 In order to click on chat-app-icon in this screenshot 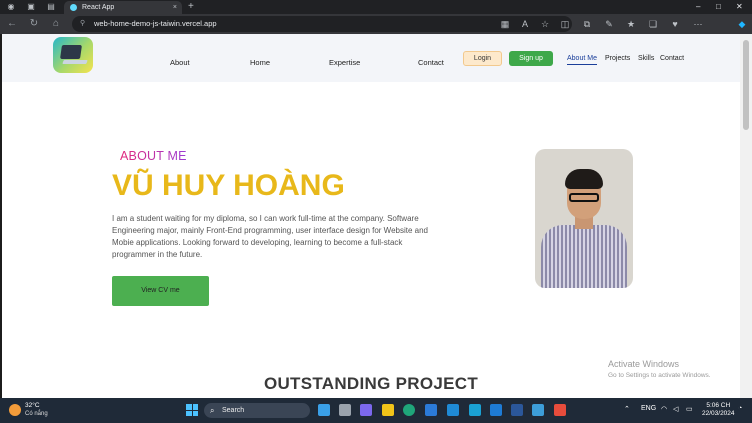, I will do `click(366, 410)`.